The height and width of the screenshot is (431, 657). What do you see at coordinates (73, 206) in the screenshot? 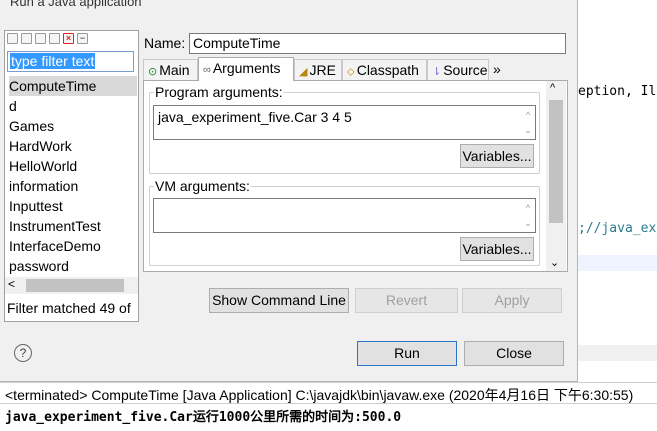
I see `list-item: Inputtest` at bounding box center [73, 206].